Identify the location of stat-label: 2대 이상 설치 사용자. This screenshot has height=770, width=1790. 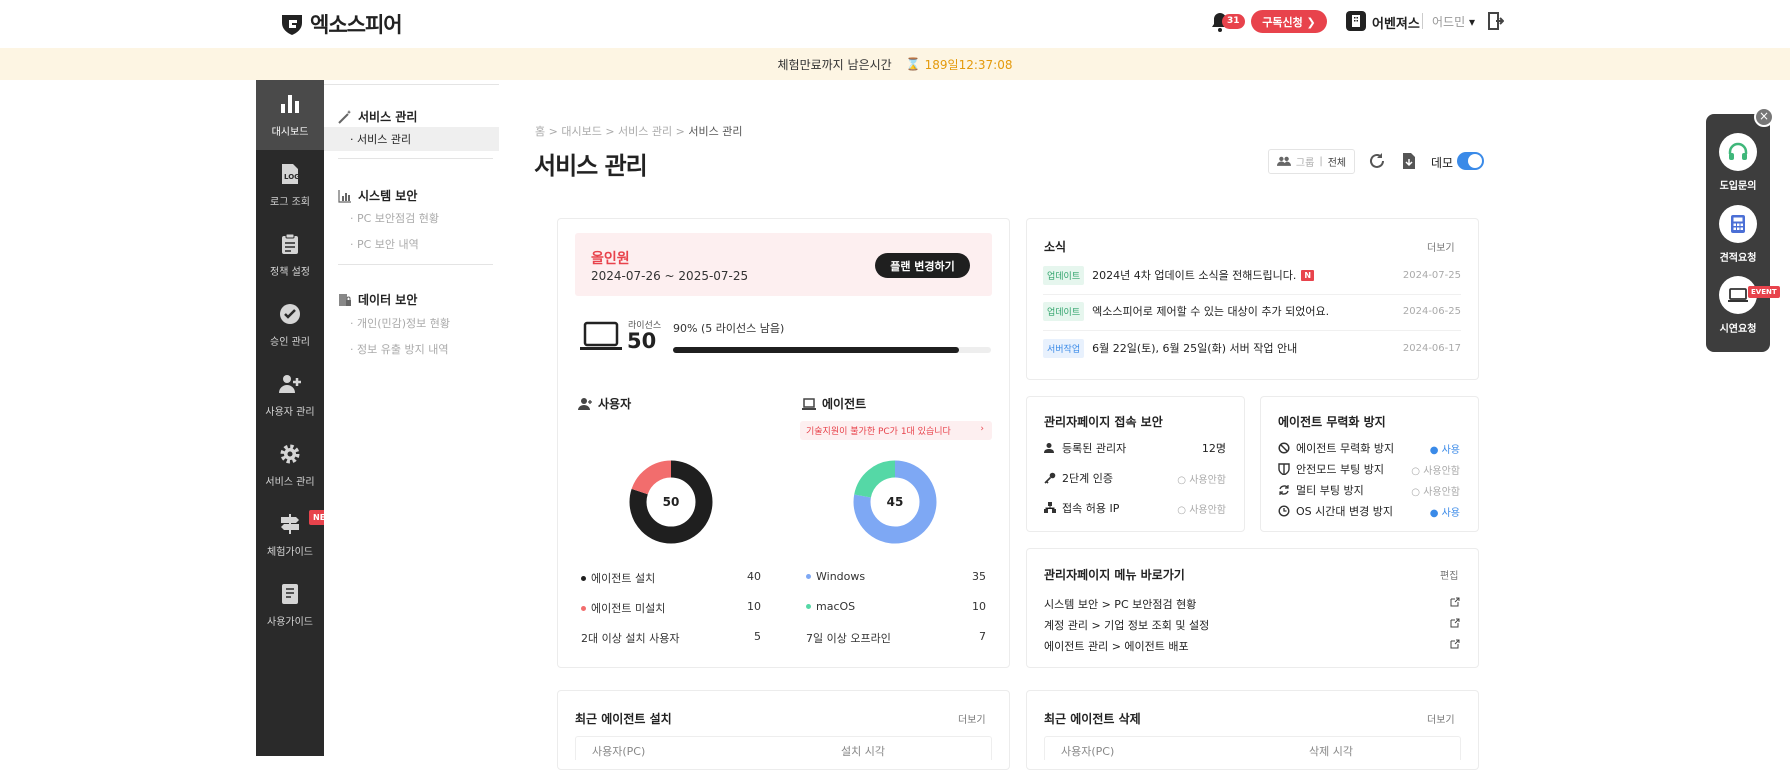
(630, 638).